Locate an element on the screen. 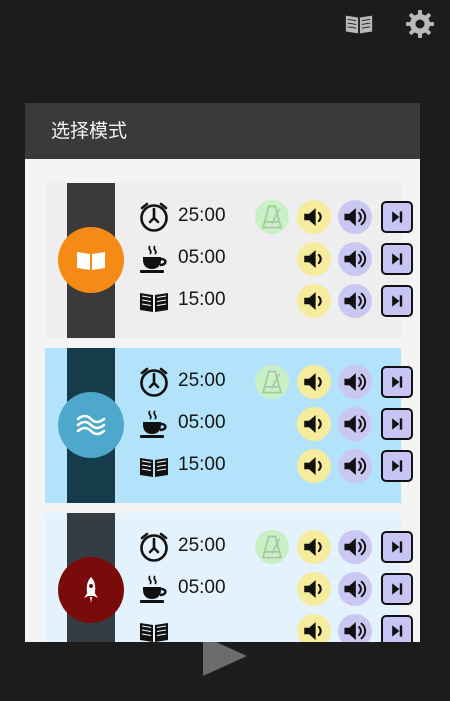 The height and width of the screenshot is (701, 450). play-button is located at coordinates (225, 656).